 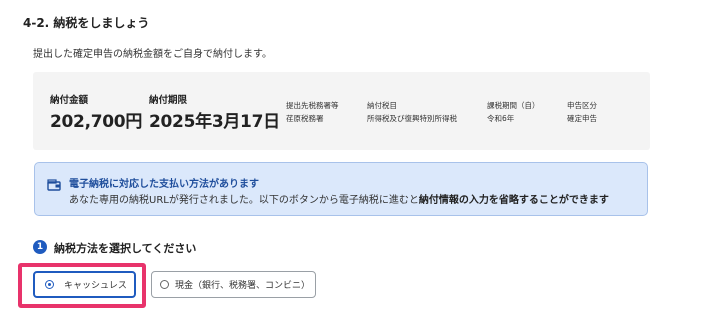 I want to click on step-number-badge: 1, so click(x=40, y=247).